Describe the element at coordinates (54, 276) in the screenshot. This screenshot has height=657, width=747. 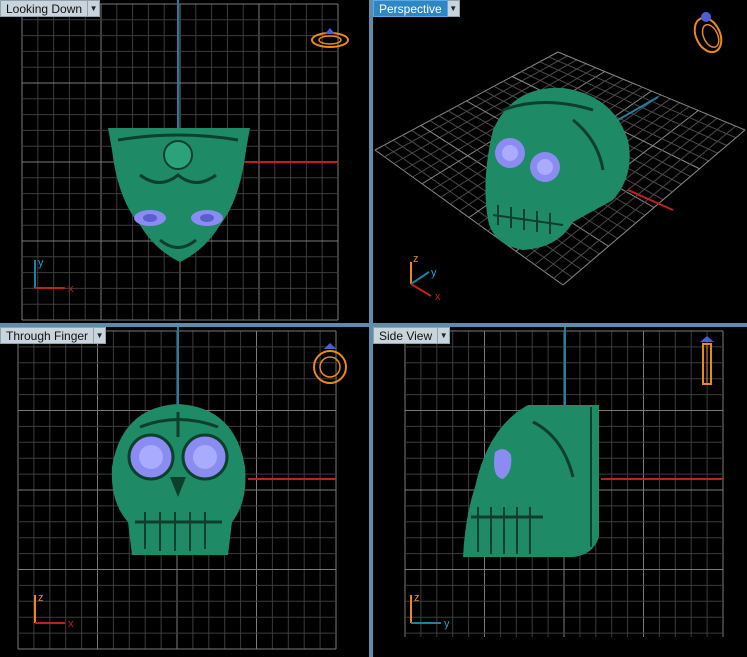
I see `axis-gizmo: y x` at that location.